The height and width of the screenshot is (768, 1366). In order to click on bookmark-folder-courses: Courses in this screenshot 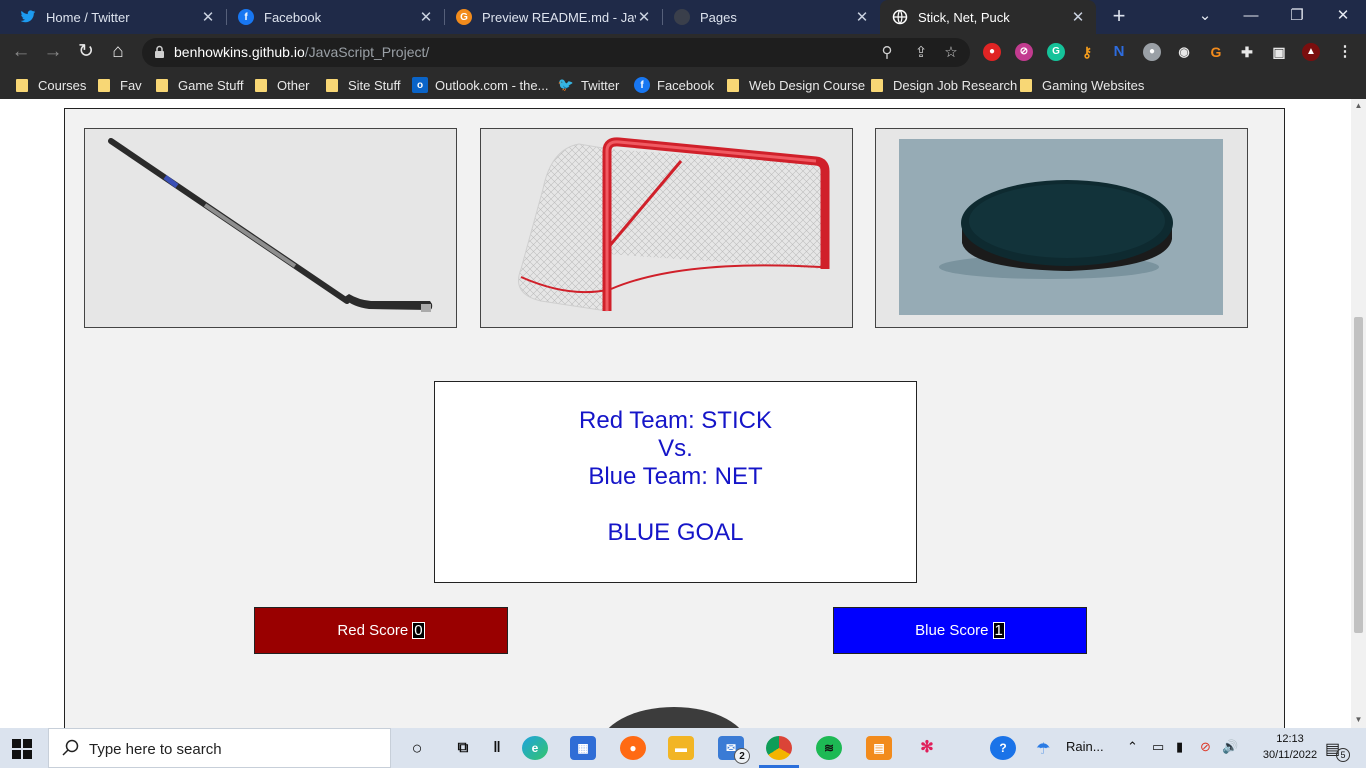, I will do `click(51, 85)`.